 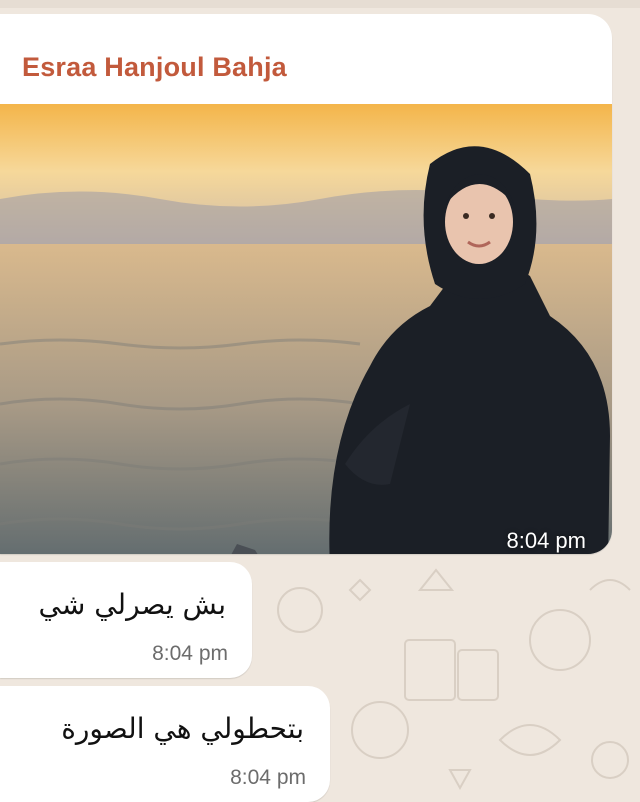 What do you see at coordinates (182, 728) in the screenshot?
I see `message-text: بتحطولي هي الصورة` at bounding box center [182, 728].